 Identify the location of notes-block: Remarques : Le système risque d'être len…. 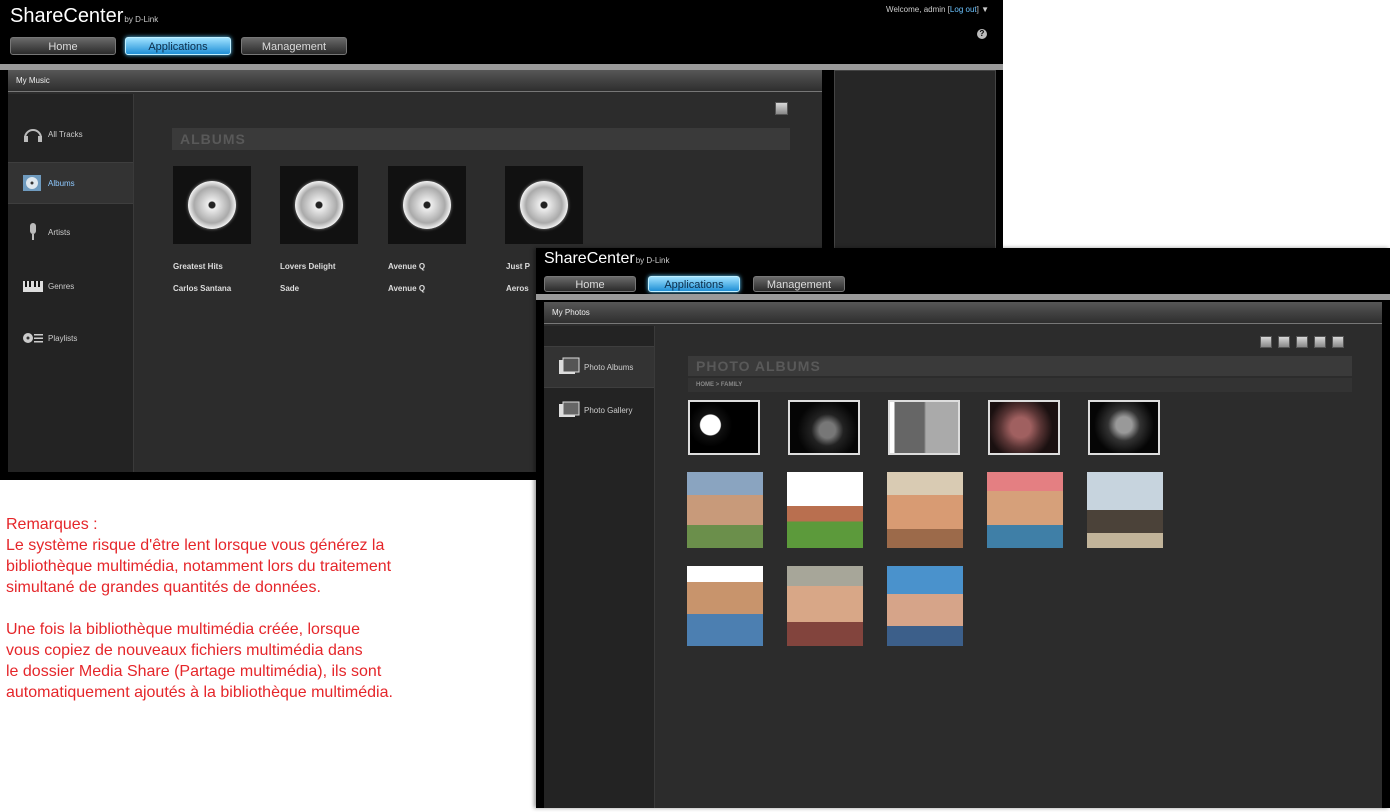
(266, 608).